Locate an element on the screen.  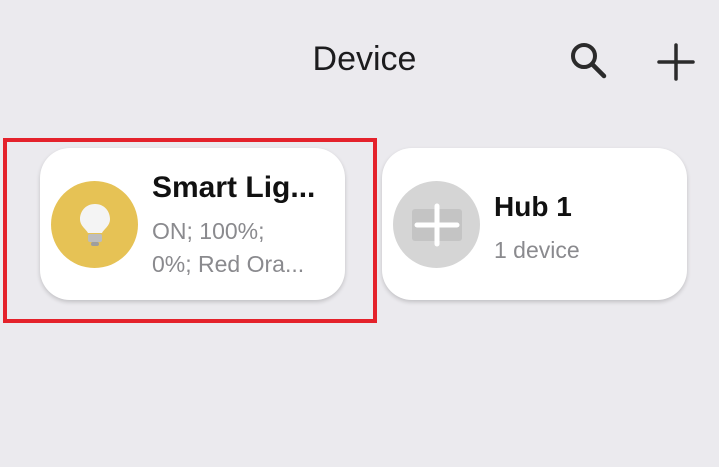
device-icon-circle is located at coordinates (436, 224).